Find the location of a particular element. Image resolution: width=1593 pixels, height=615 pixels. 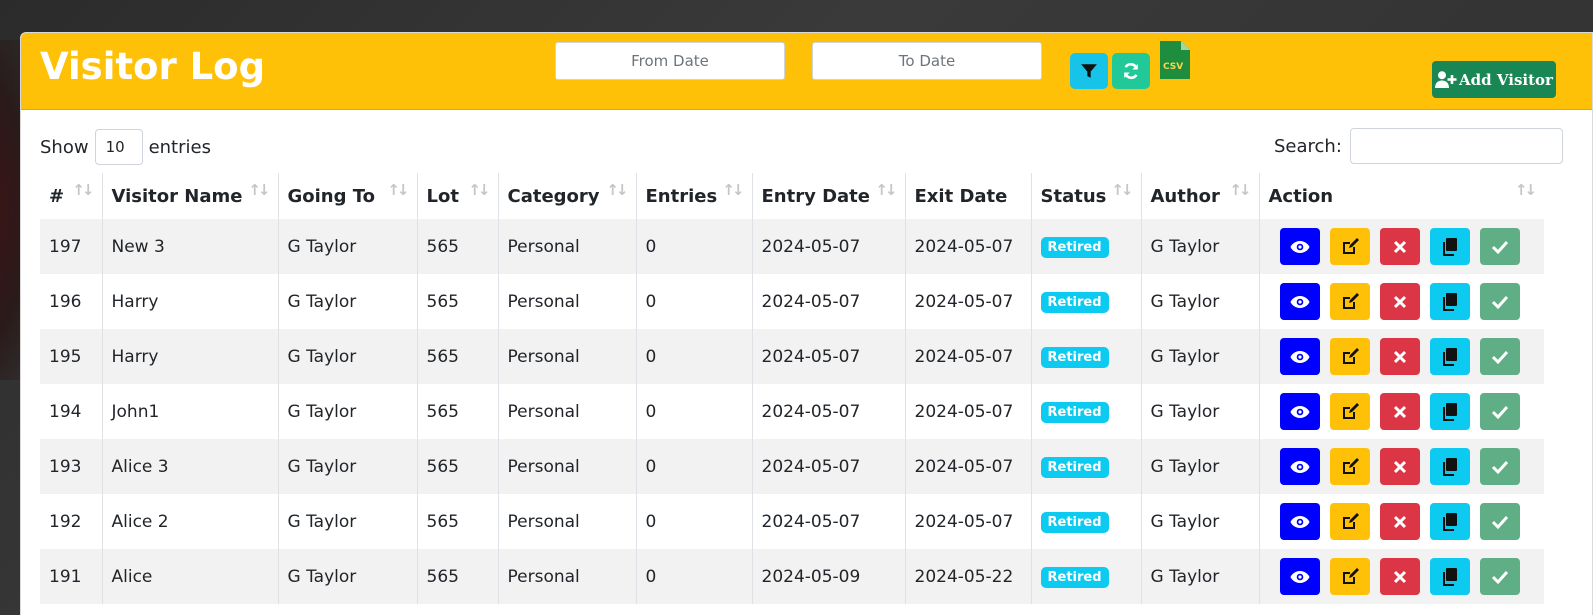

from-date-input is located at coordinates (670, 61).